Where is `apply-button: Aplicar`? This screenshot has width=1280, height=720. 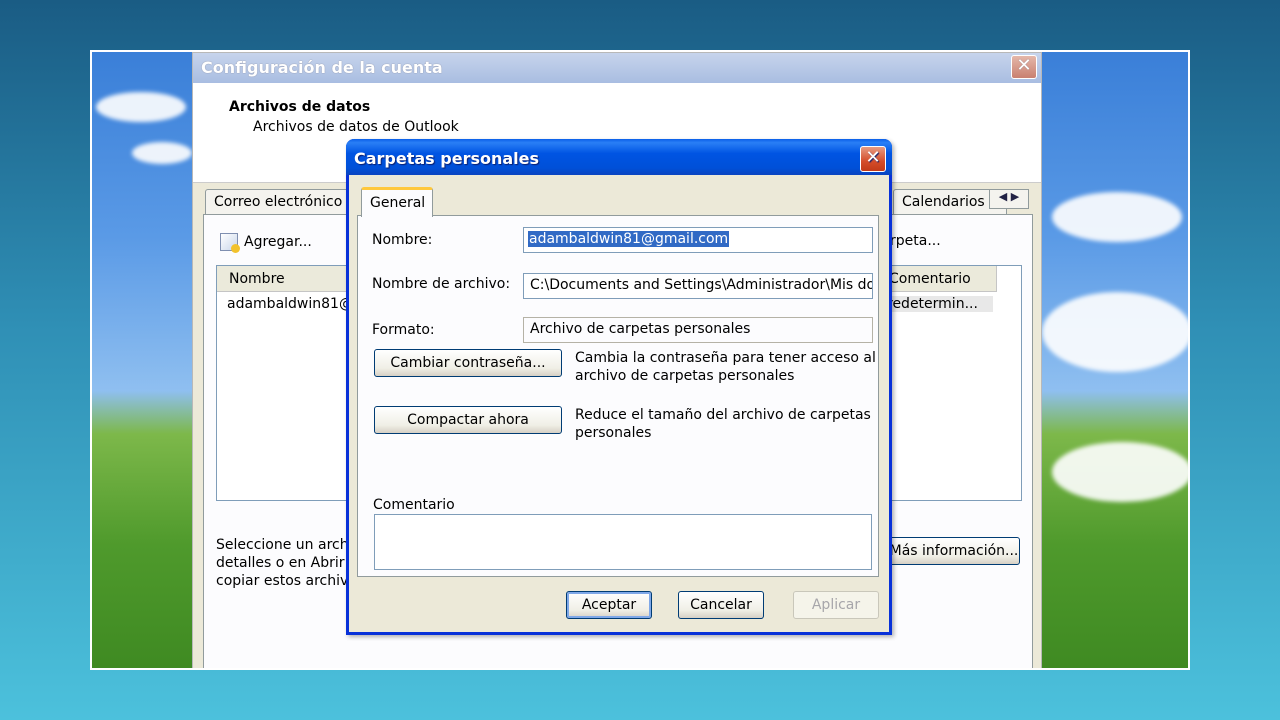
apply-button: Aplicar is located at coordinates (836, 605).